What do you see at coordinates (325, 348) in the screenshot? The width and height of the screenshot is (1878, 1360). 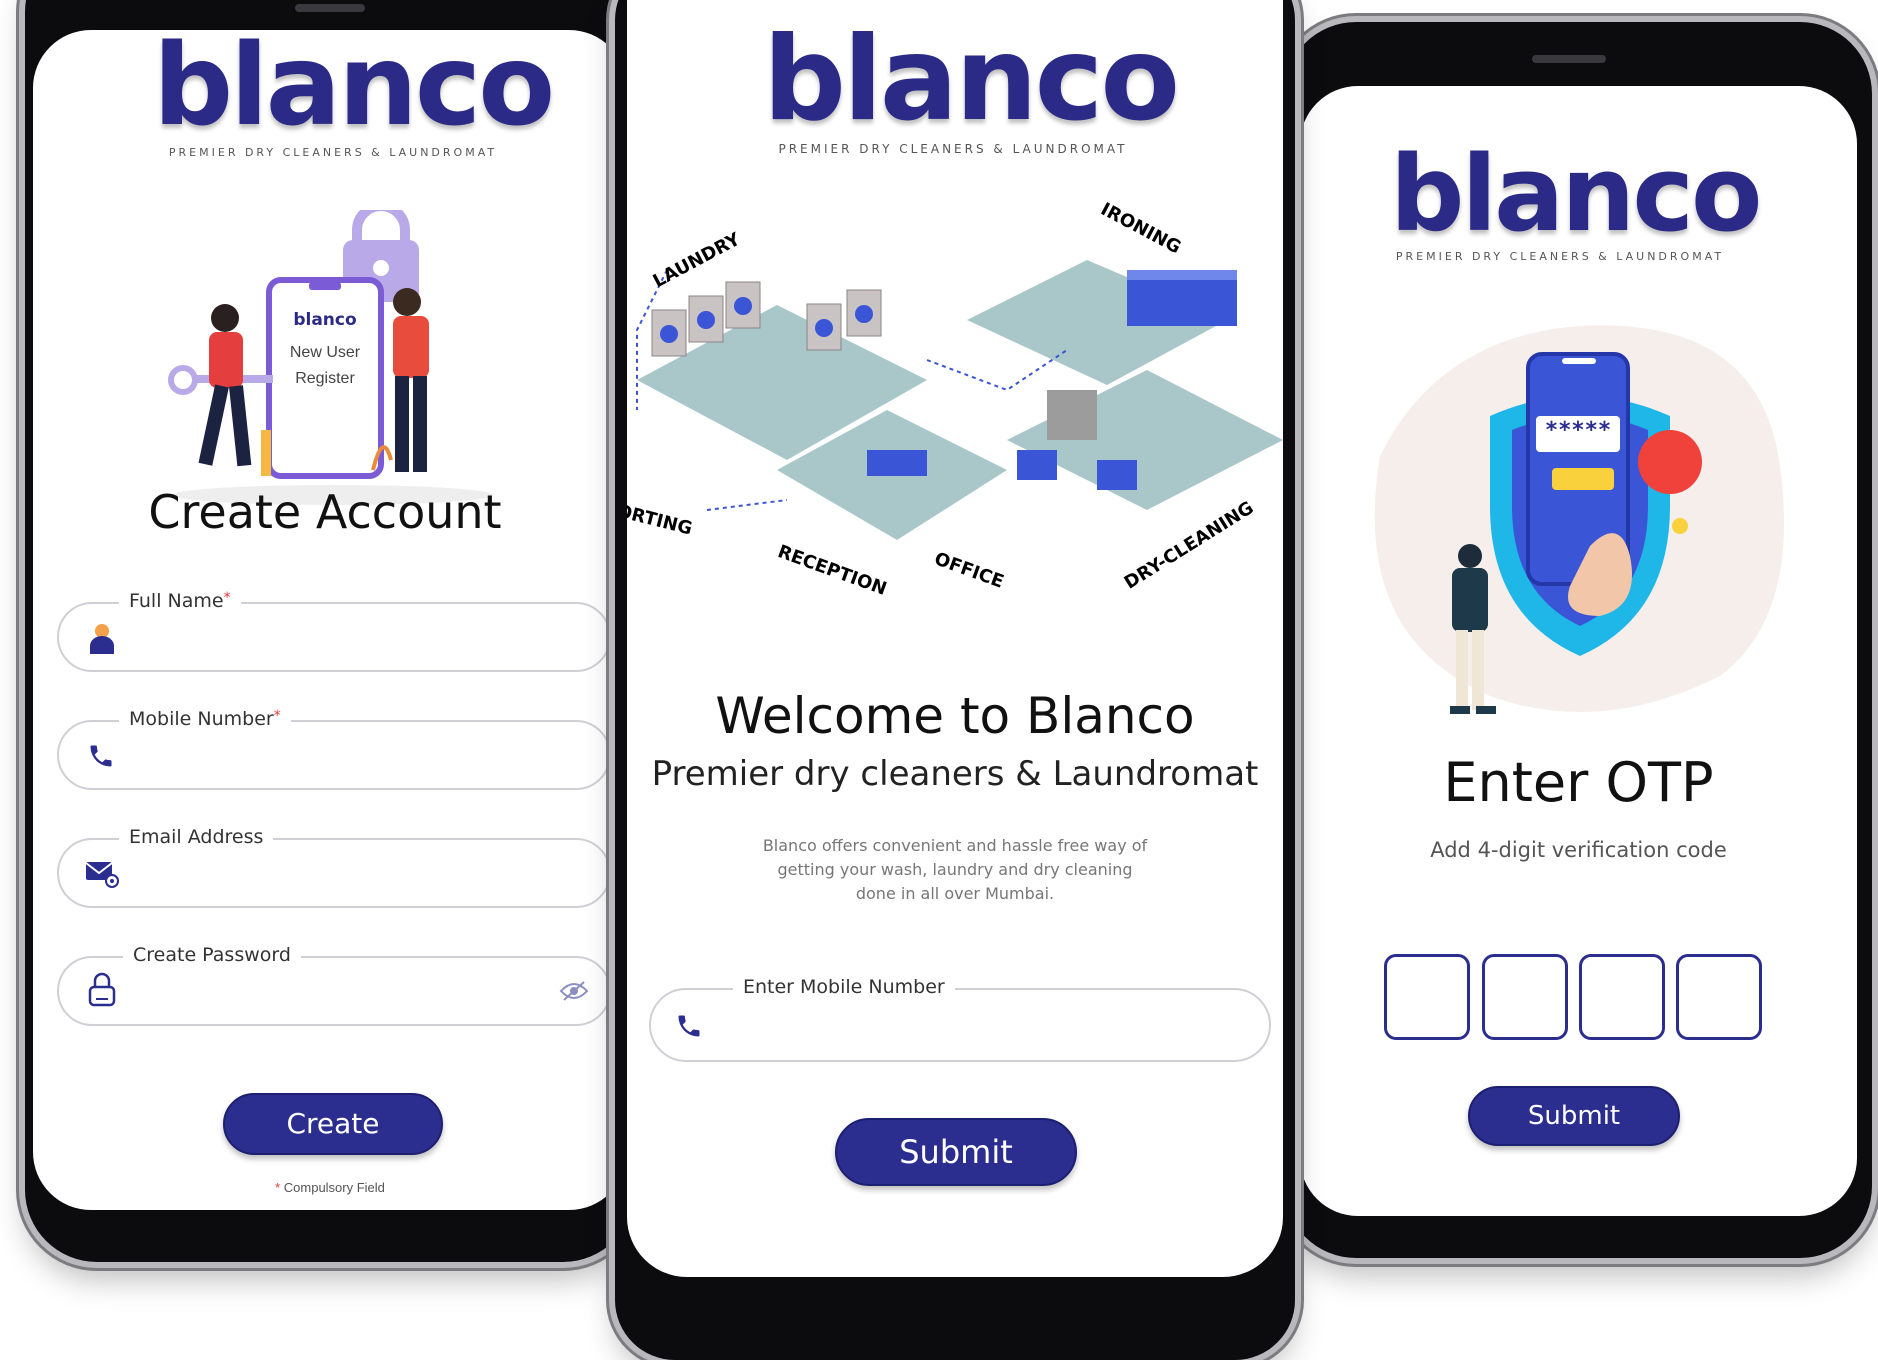 I see `illustration-phone-text: blanco New User Register` at bounding box center [325, 348].